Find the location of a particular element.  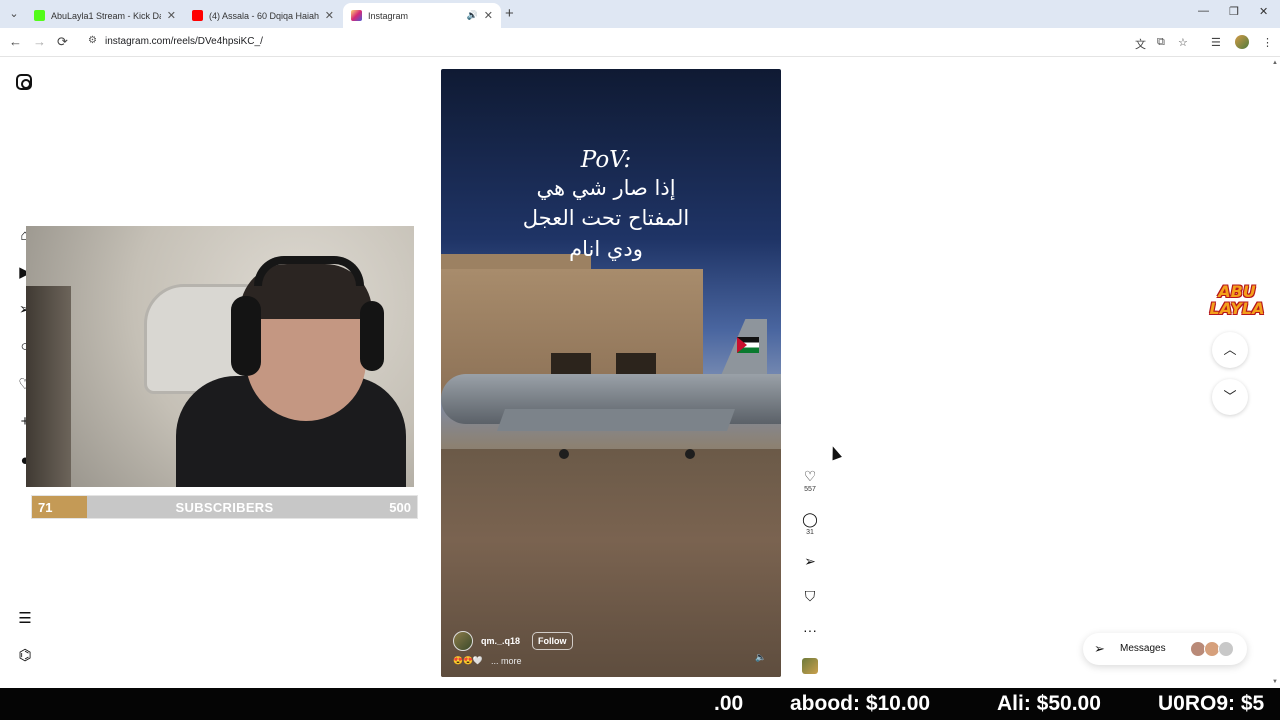

subscriber-goal-label: SUBSCRIBERS is located at coordinates (224, 507).